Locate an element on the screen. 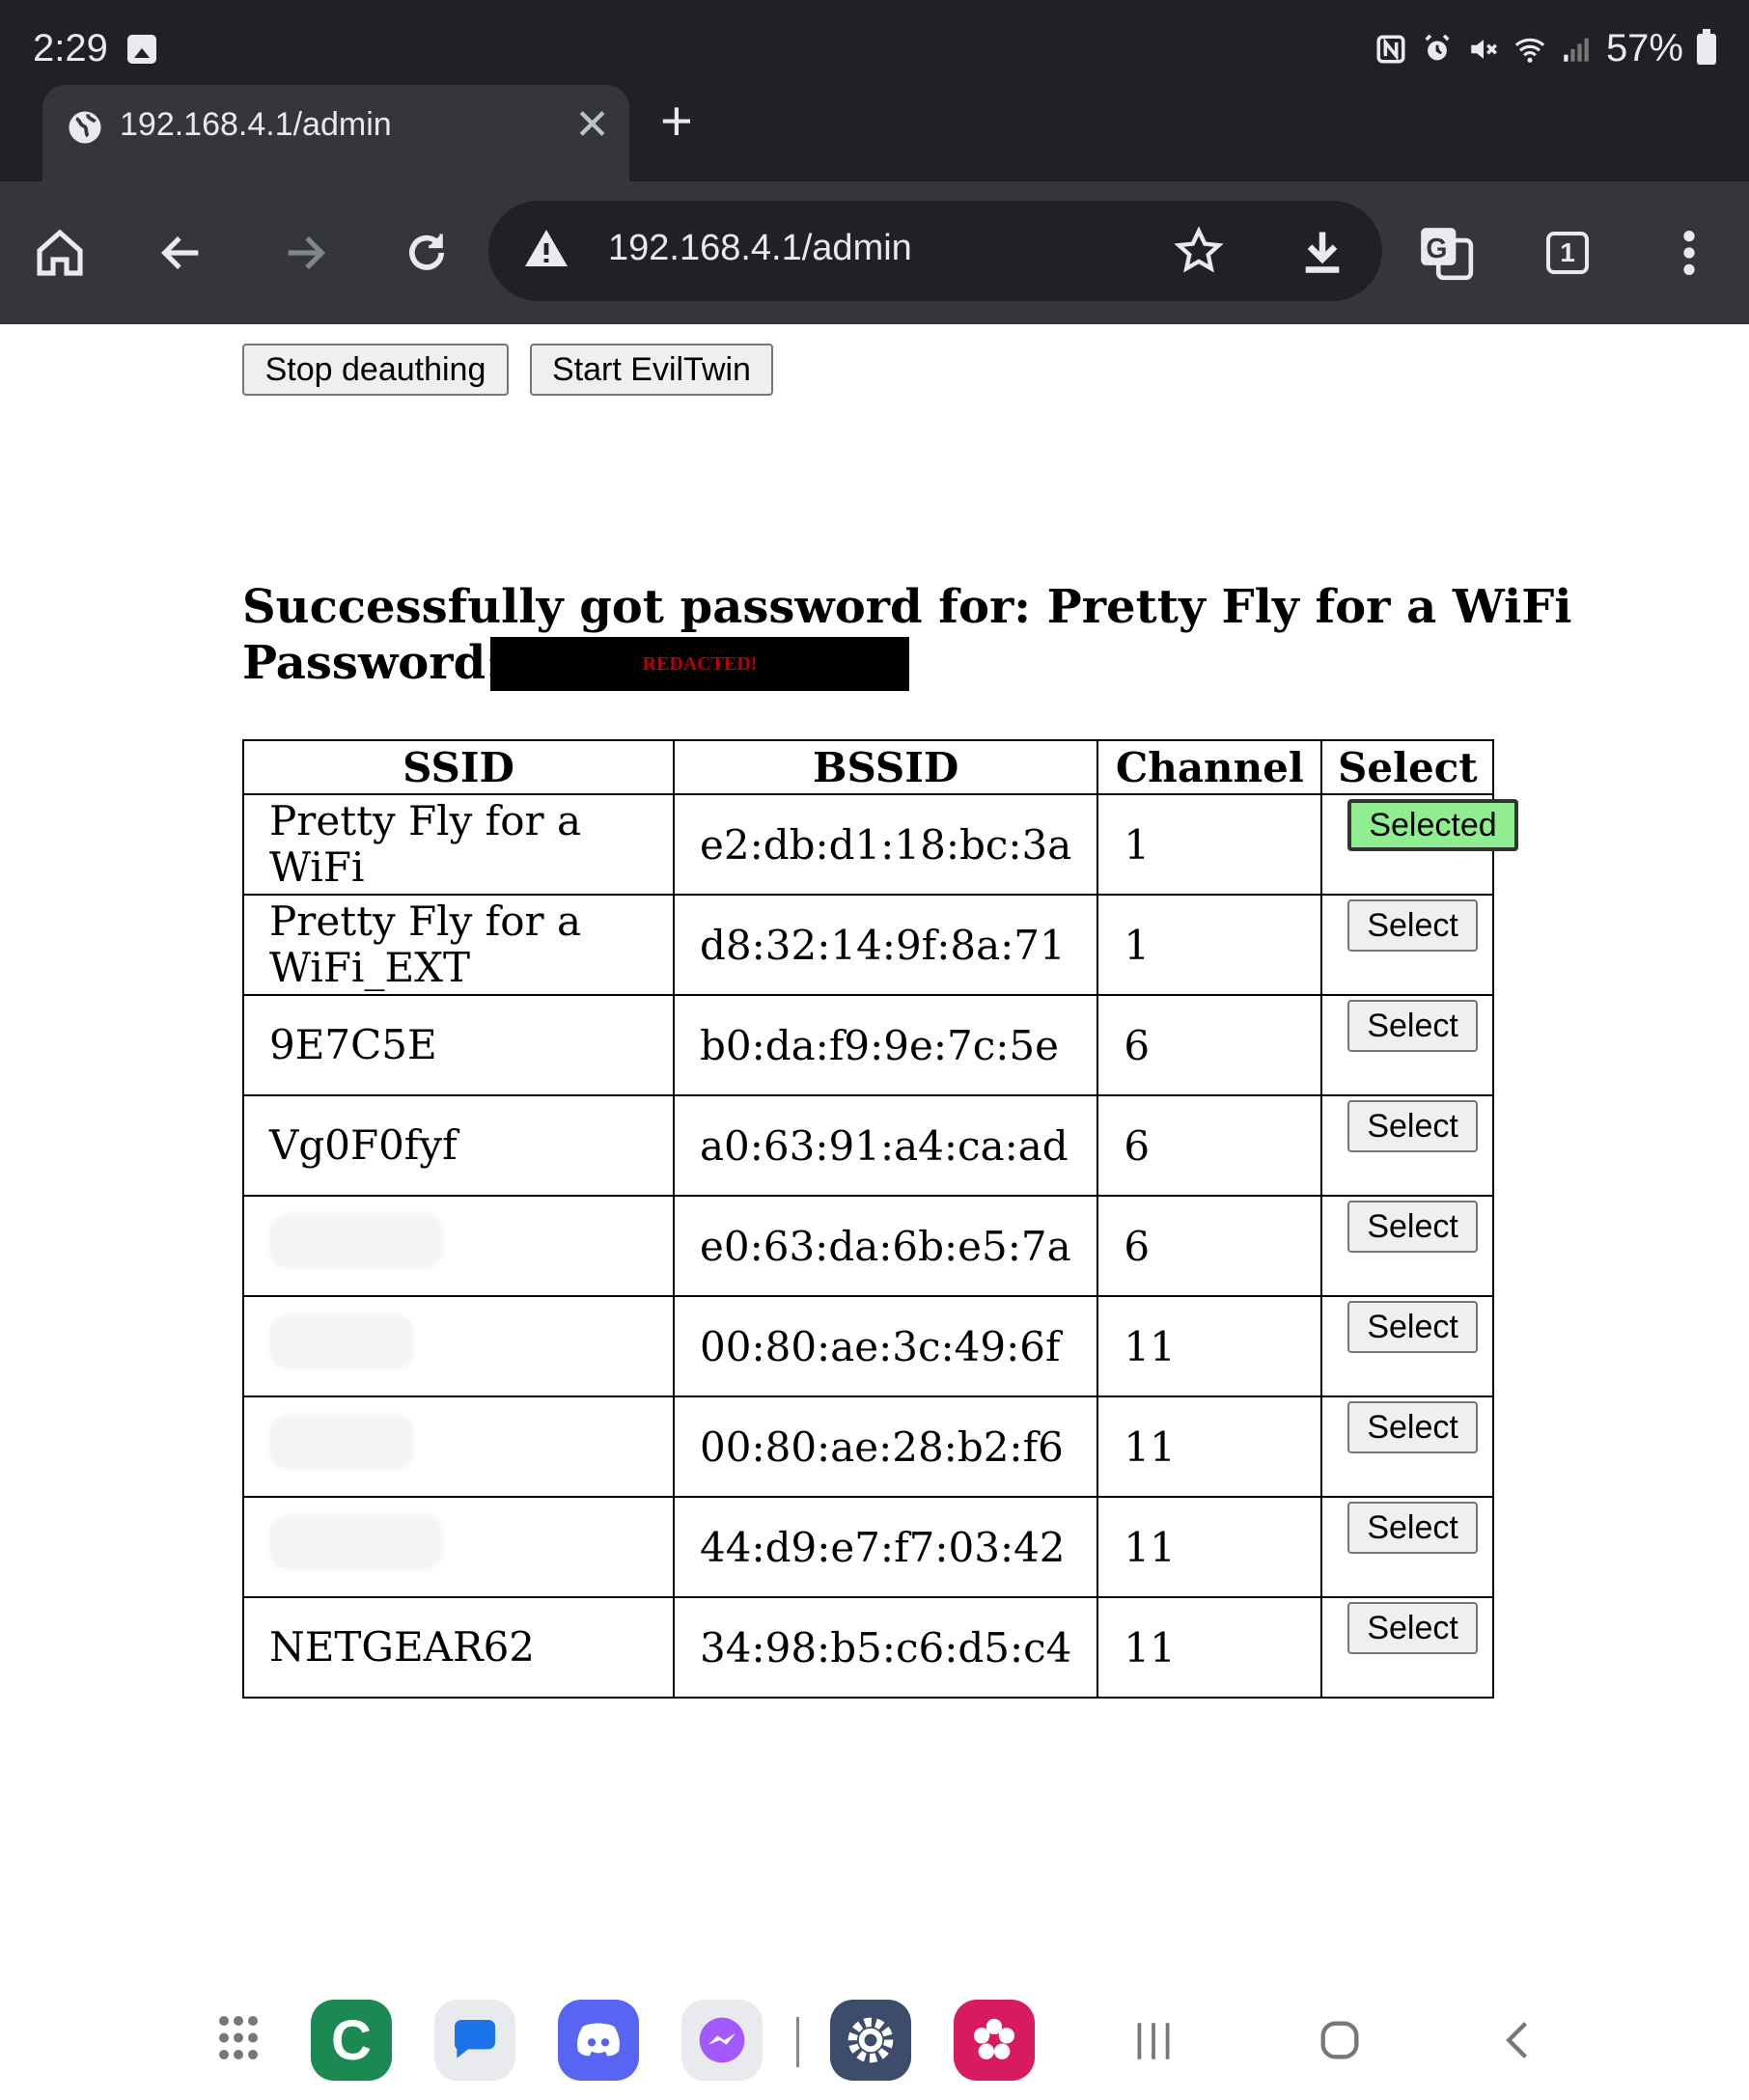 The width and height of the screenshot is (1749, 2100). messages-icon is located at coordinates (474, 2040).